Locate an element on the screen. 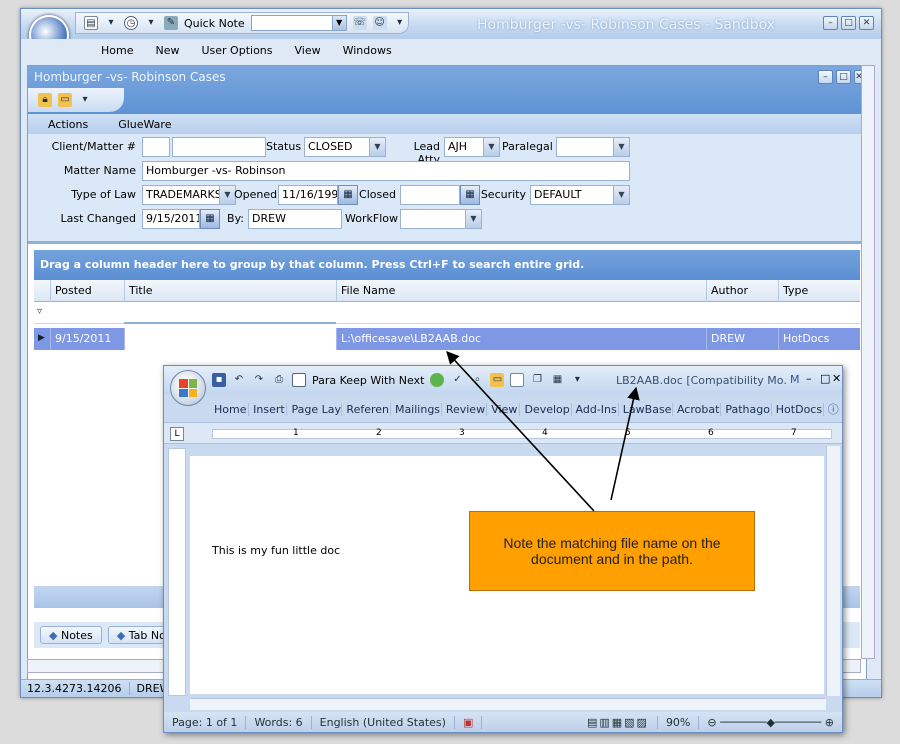  page-count: Page: 1 of 1 is located at coordinates (205, 722).